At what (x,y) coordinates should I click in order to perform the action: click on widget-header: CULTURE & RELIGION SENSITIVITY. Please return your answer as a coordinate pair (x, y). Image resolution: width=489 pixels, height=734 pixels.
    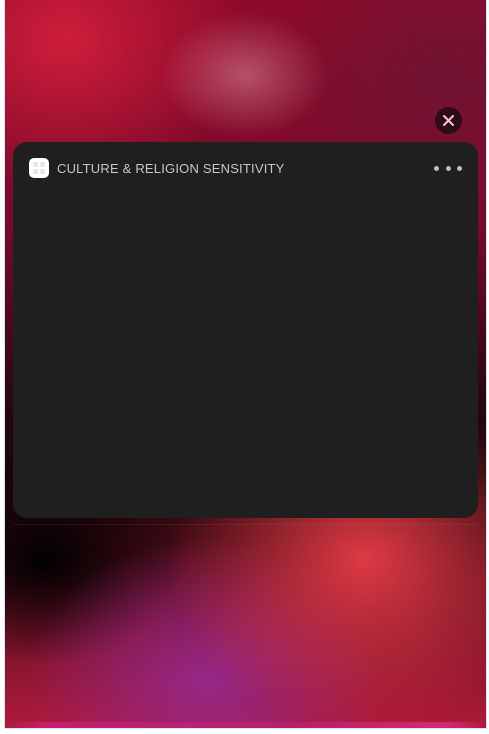
    Looking at the image, I should click on (245, 168).